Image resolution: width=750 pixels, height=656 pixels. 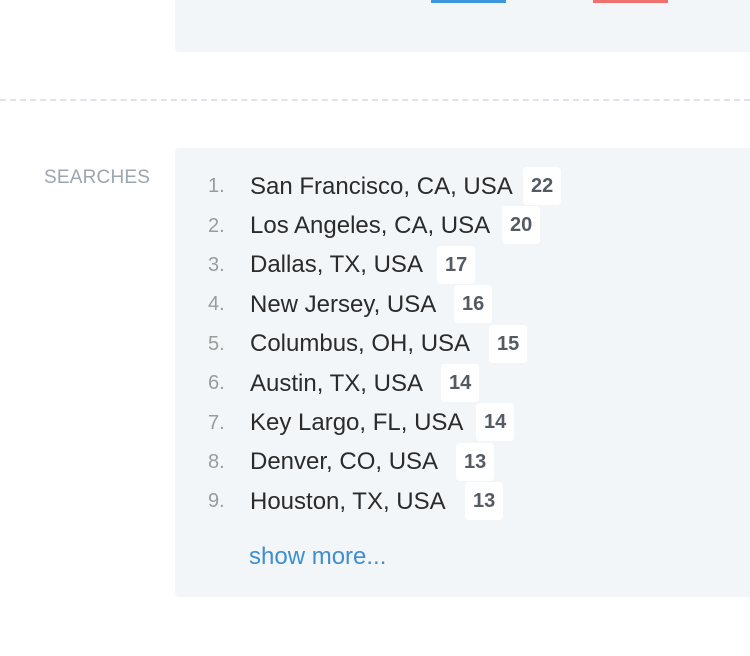 What do you see at coordinates (462, 26) in the screenshot?
I see `top-panel` at bounding box center [462, 26].